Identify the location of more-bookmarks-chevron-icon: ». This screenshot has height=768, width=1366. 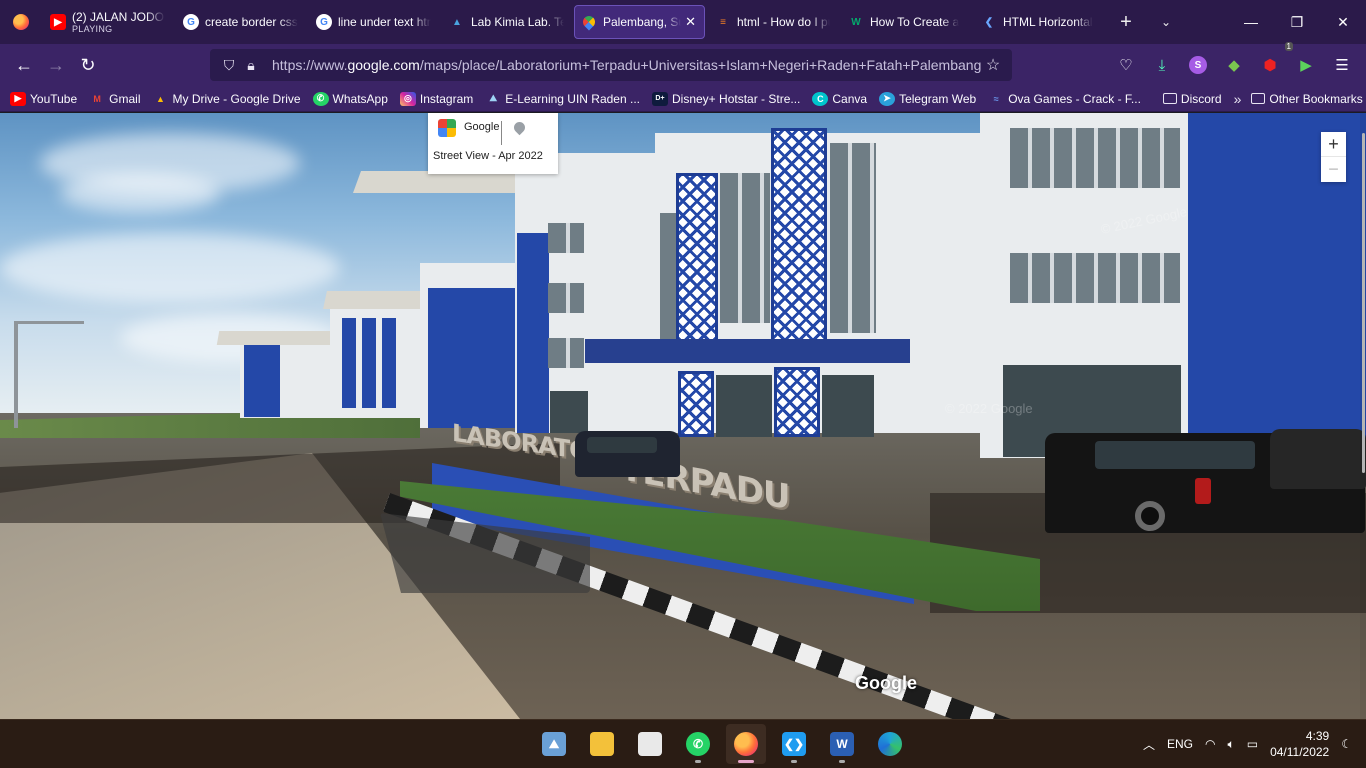
(1238, 99).